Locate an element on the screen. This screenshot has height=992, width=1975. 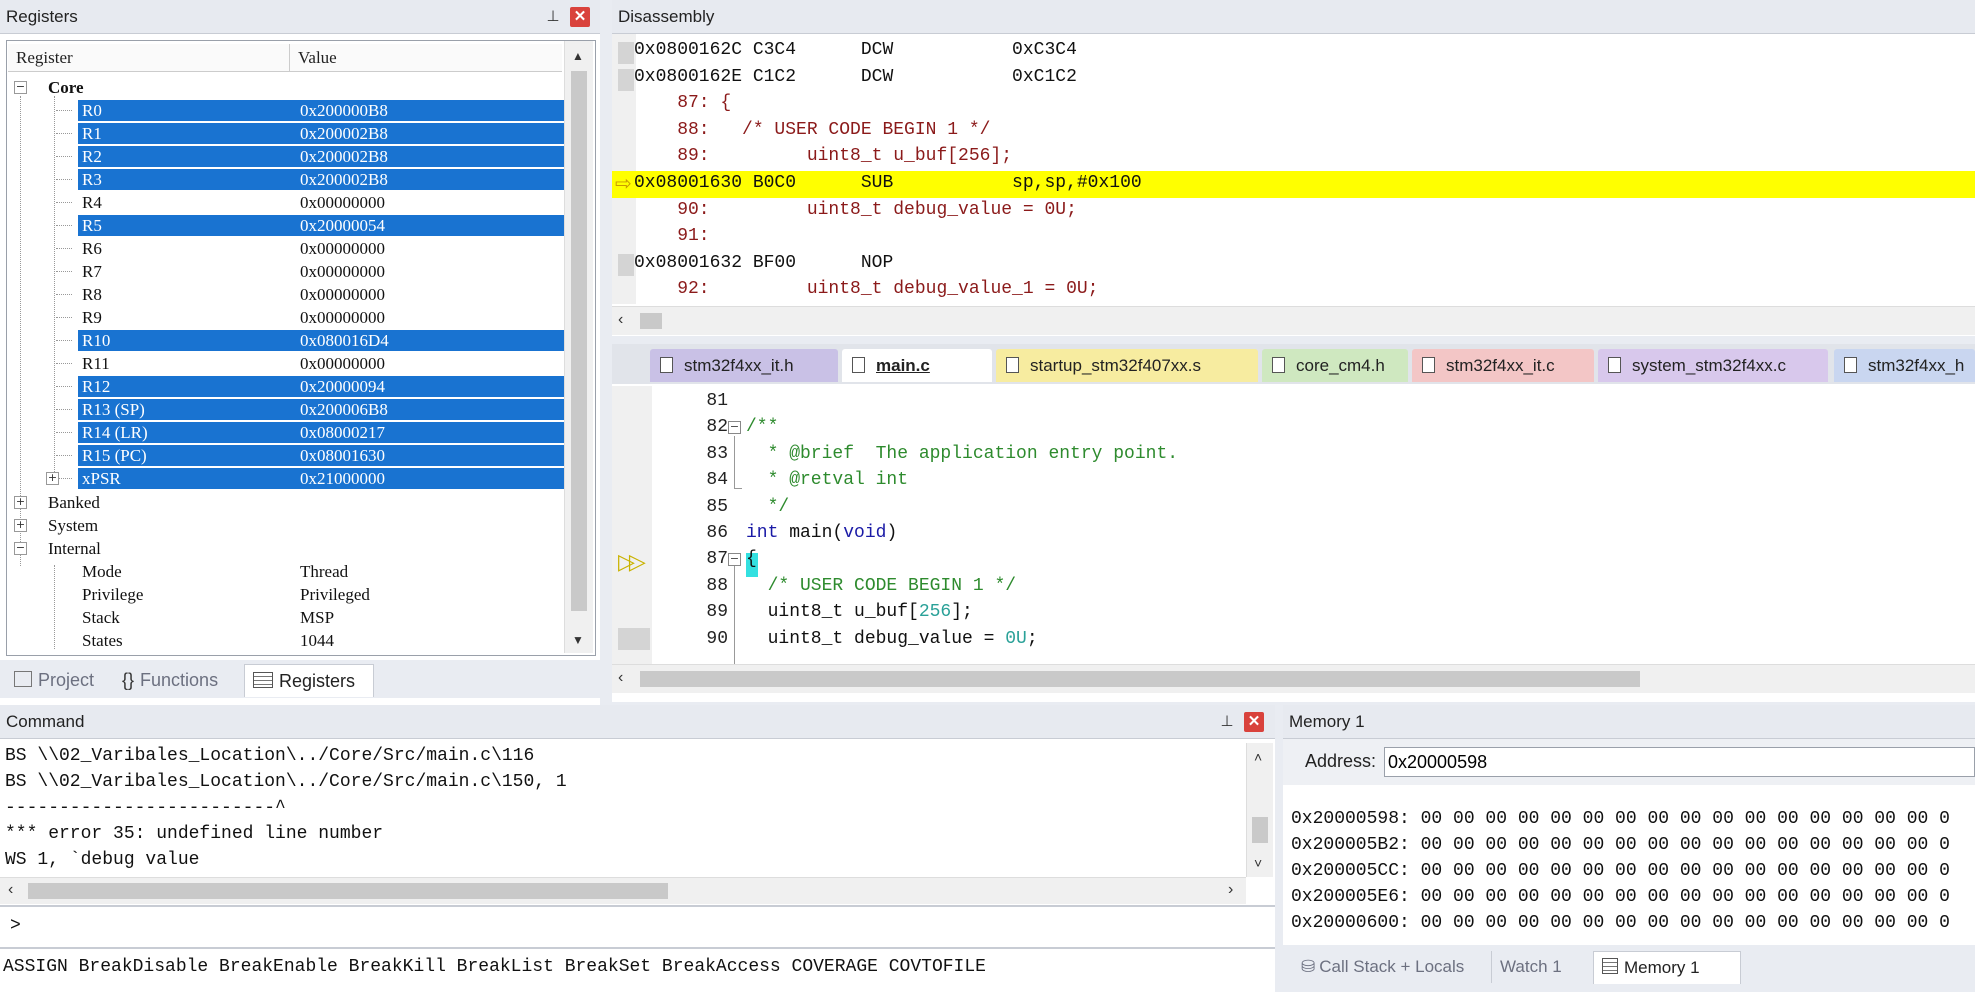
code-line: 88 /* USER CODE BEGIN 1 */ is located at coordinates (1293, 586).